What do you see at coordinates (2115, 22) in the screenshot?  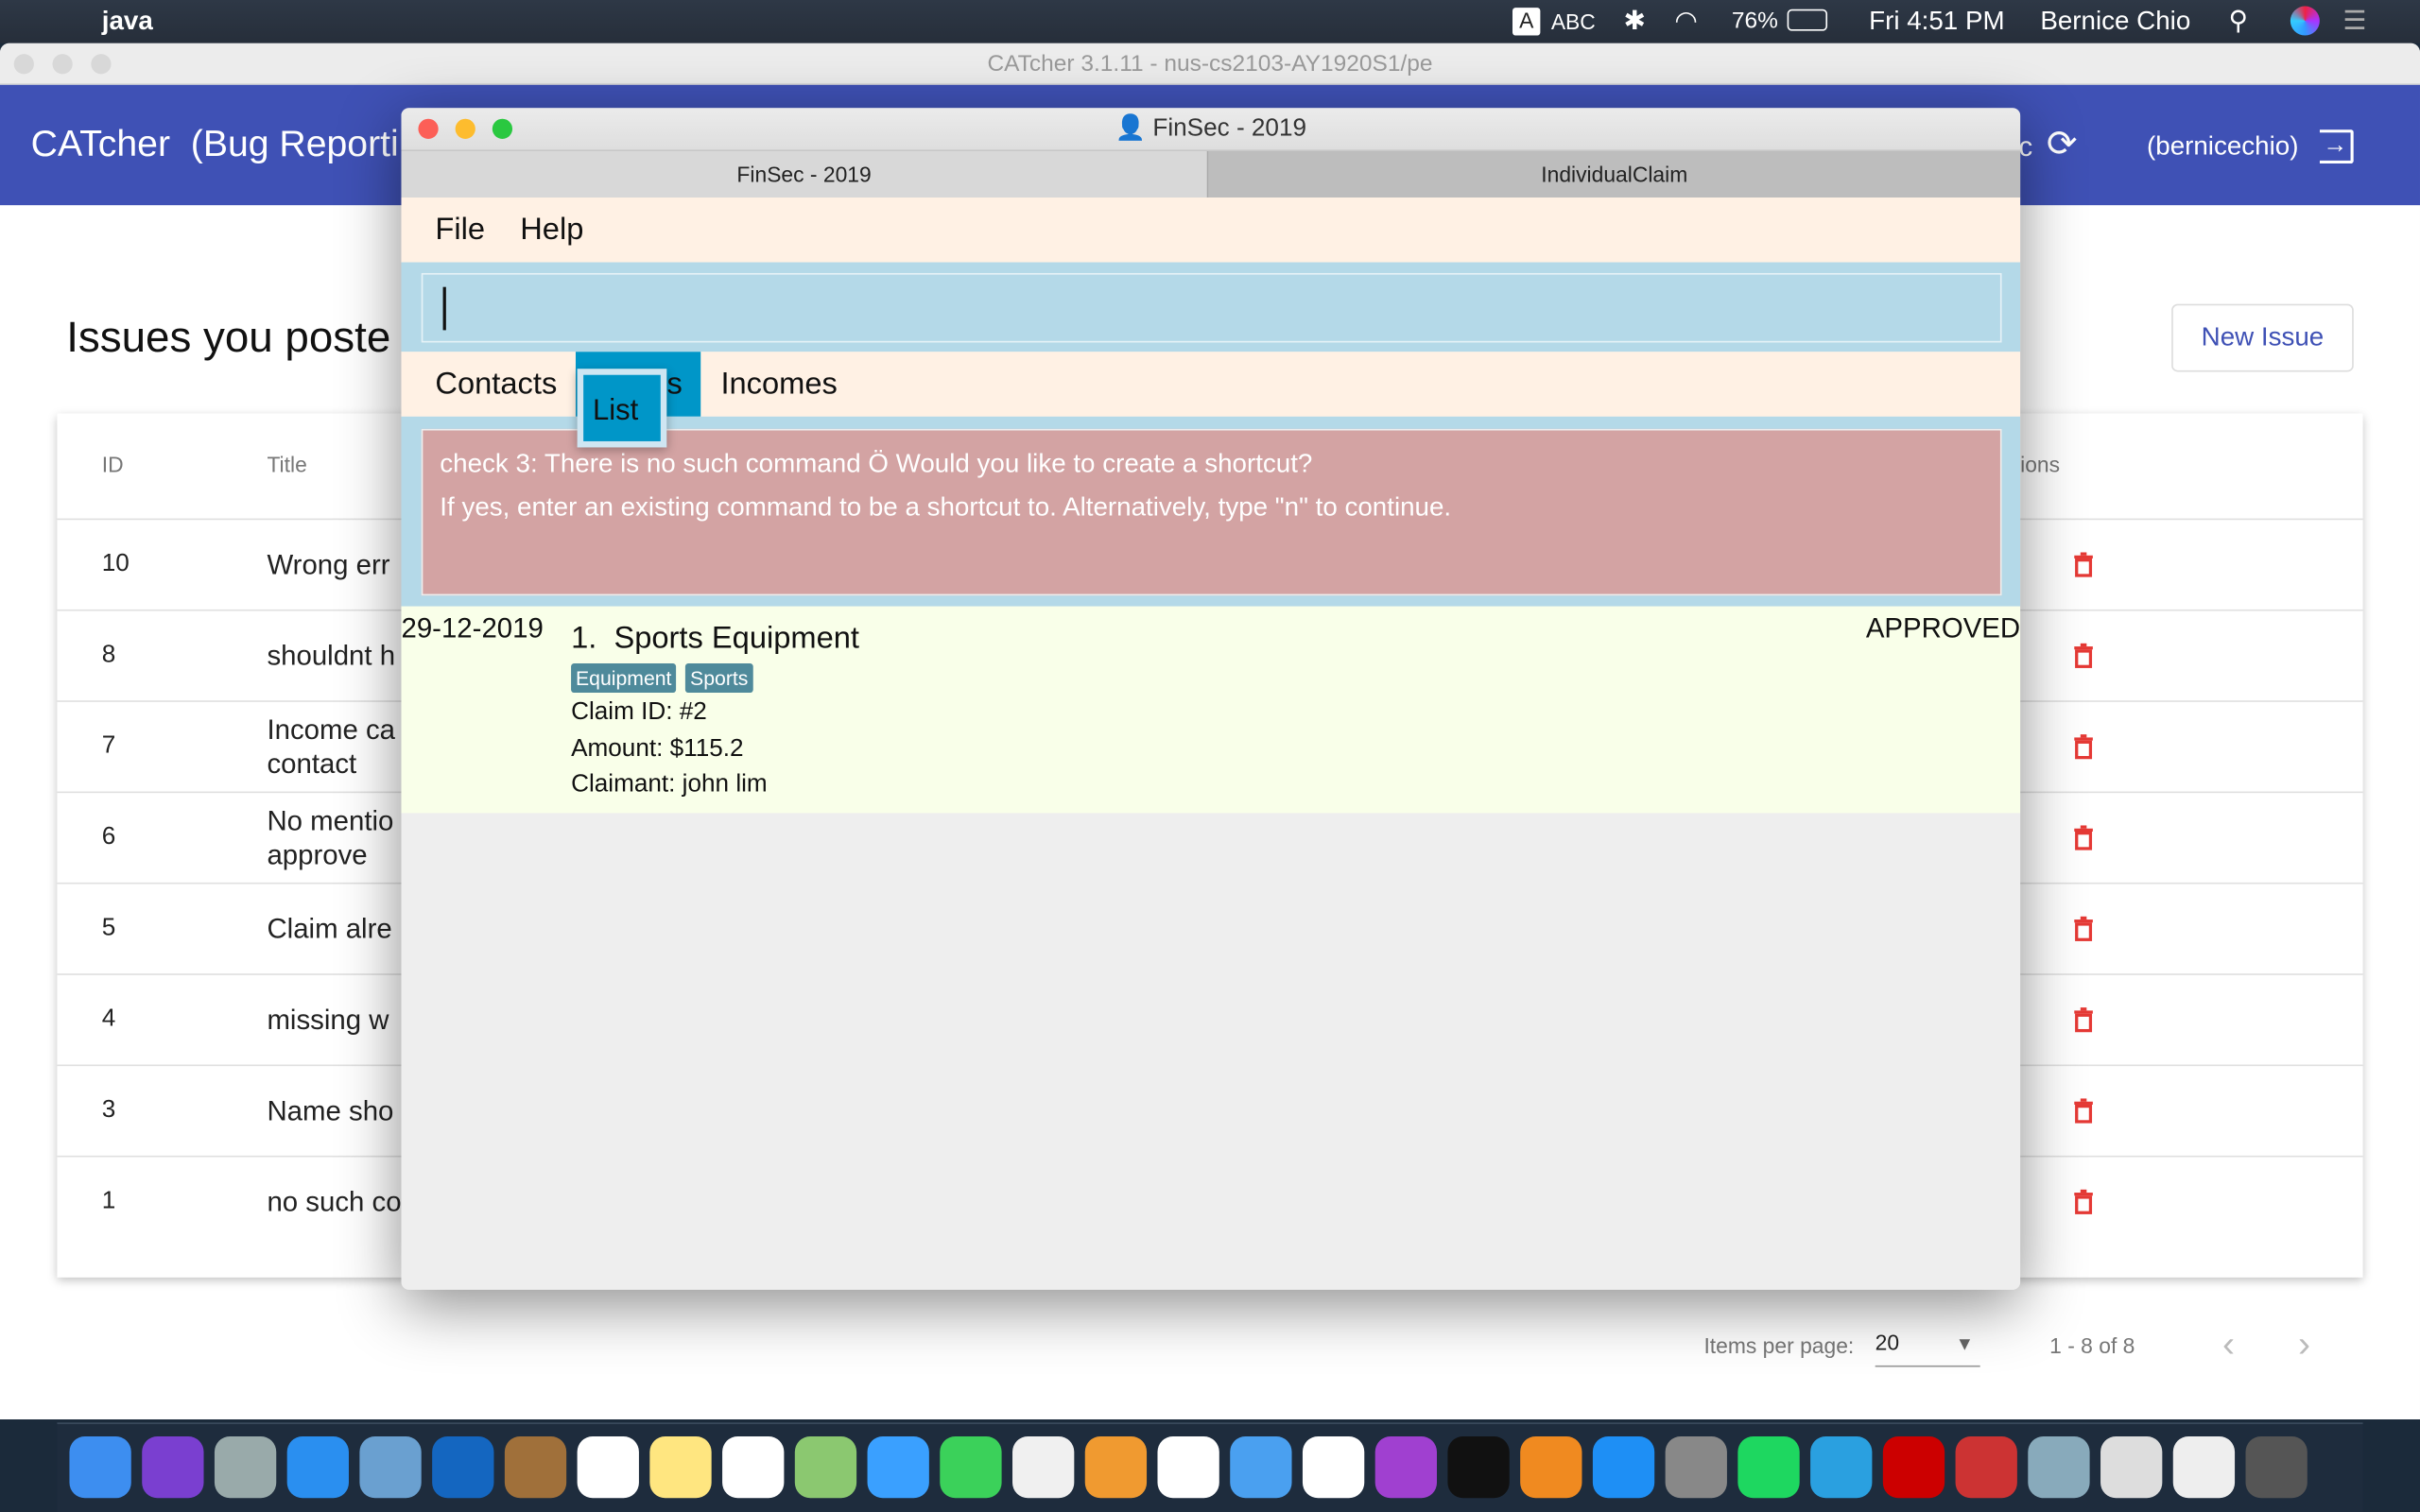 I see `user-name: Bernice Chio` at bounding box center [2115, 22].